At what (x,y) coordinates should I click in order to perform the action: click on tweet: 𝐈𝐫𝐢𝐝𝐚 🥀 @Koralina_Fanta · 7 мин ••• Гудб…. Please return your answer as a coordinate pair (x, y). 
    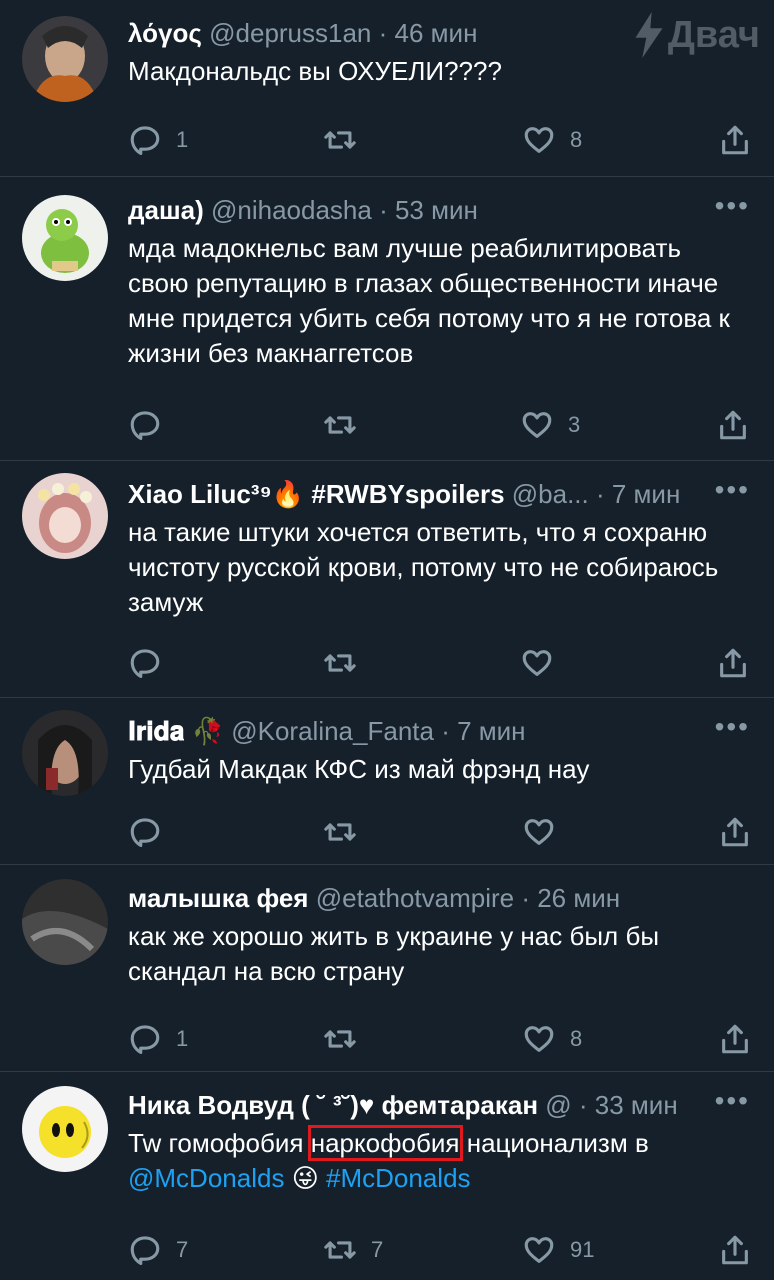
    Looking at the image, I should click on (387, 781).